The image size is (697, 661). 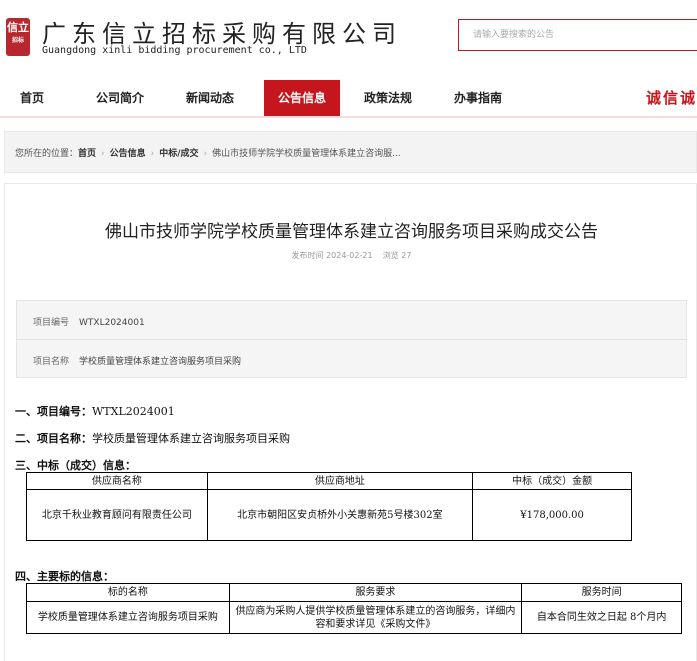 I want to click on logo-text: 信立, so click(x=18, y=27).